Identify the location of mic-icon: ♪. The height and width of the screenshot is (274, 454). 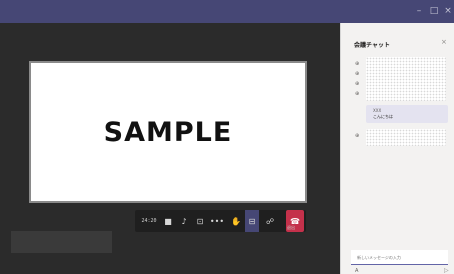
(184, 221).